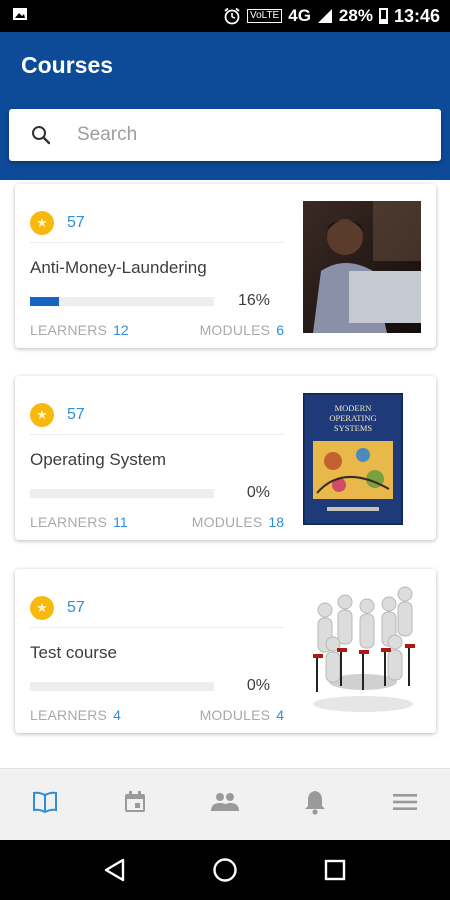 The width and height of the screenshot is (450, 900). Describe the element at coordinates (73, 652) in the screenshot. I see `course-title: Test course` at that location.